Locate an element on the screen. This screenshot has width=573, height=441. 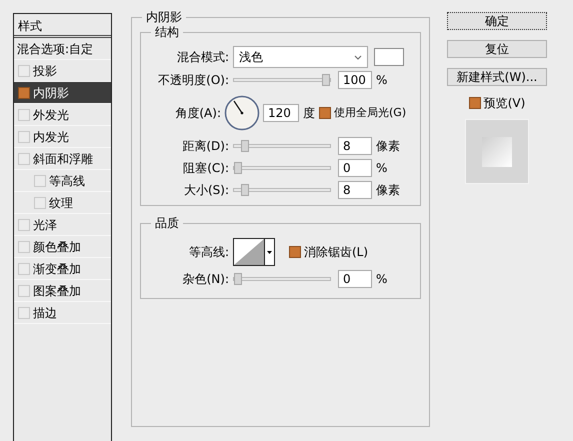
style-list-item: 颜色叠加 is located at coordinates (62, 247).